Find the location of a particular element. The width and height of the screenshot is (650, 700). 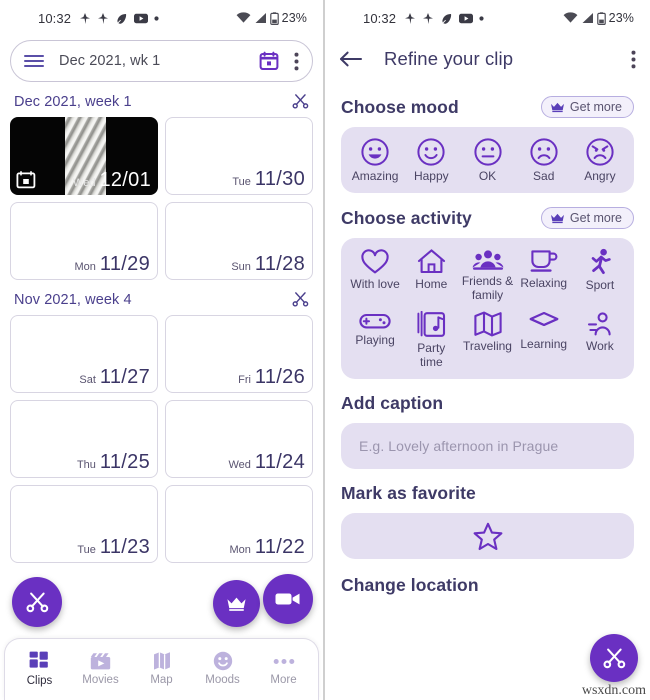

get-more-activity-button: Get more is located at coordinates (587, 218).